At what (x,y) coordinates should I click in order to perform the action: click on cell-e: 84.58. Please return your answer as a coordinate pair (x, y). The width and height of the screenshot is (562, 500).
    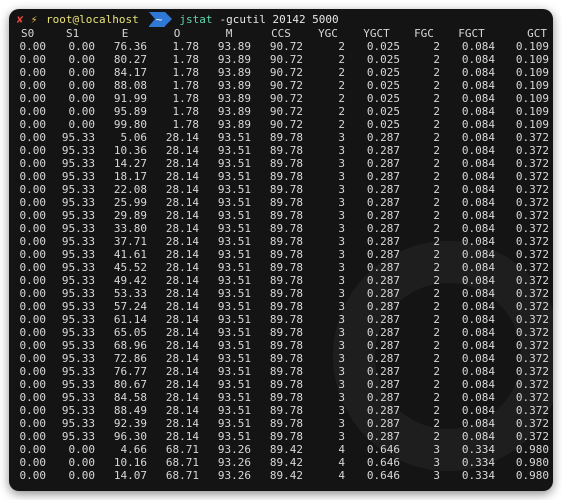
    Looking at the image, I should click on (130, 397).